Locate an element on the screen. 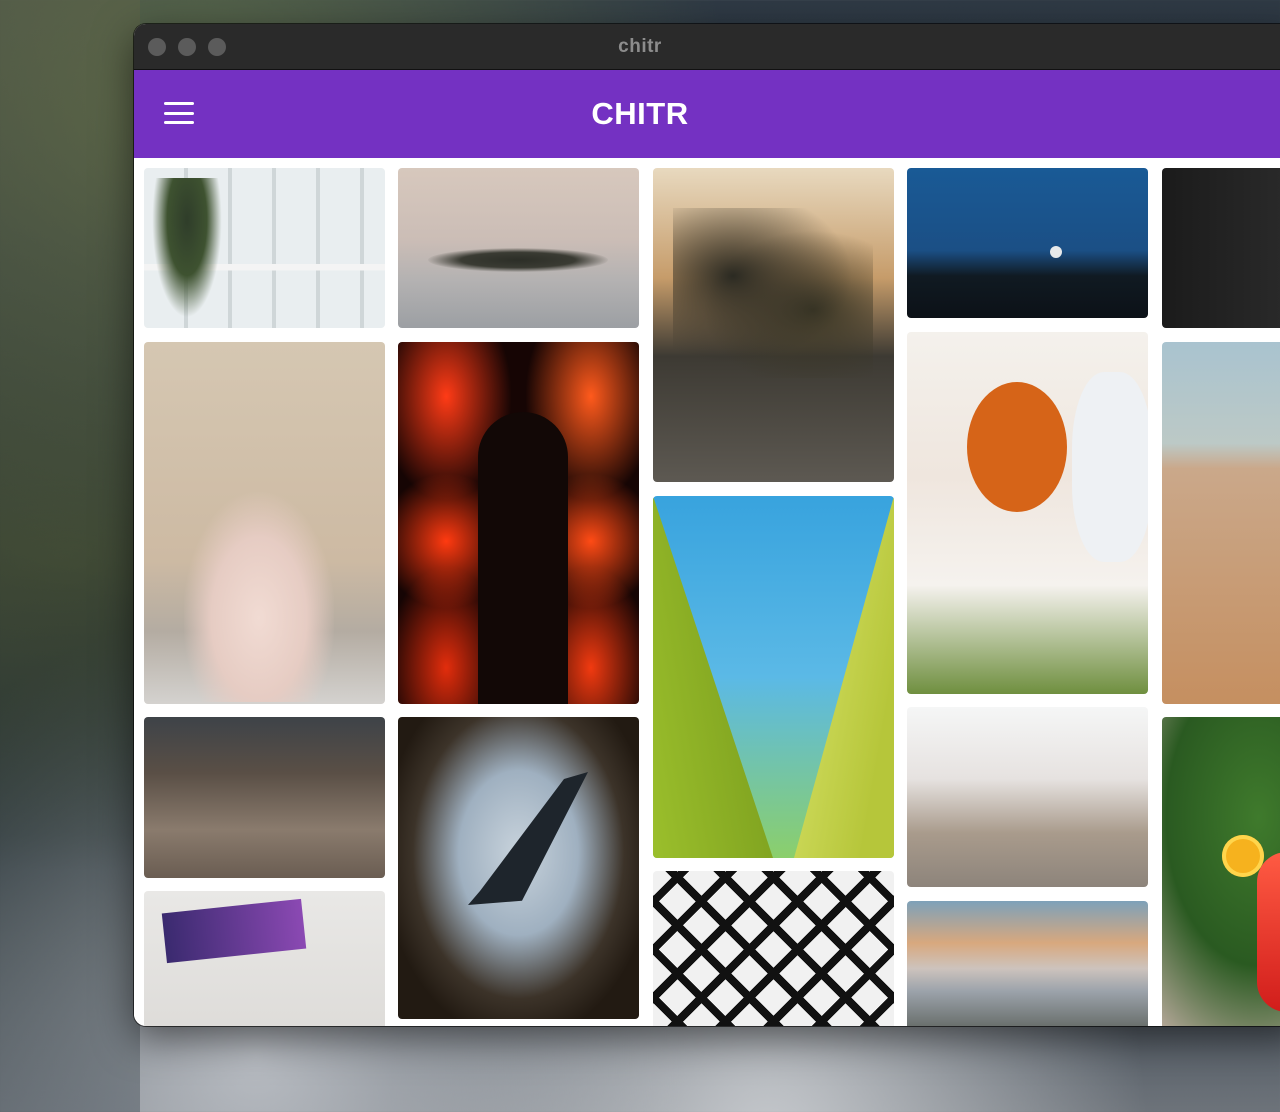 The height and width of the screenshot is (1112, 1280). photo-cooking: cooking is located at coordinates (1027, 513).